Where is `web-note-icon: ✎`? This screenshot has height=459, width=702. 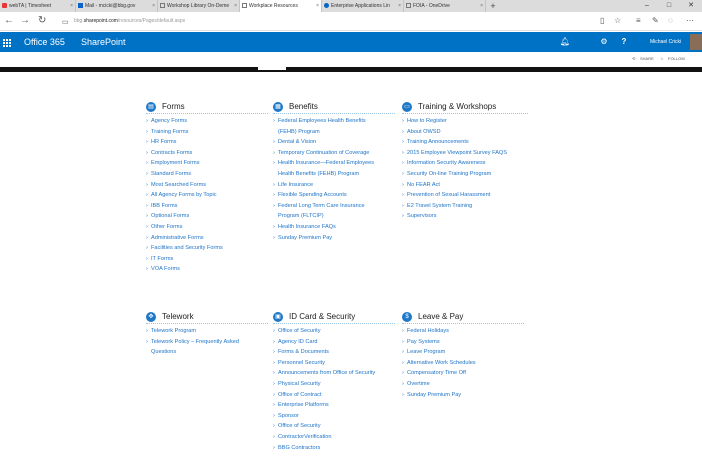
web-note-icon: ✎ is located at coordinates (655, 21).